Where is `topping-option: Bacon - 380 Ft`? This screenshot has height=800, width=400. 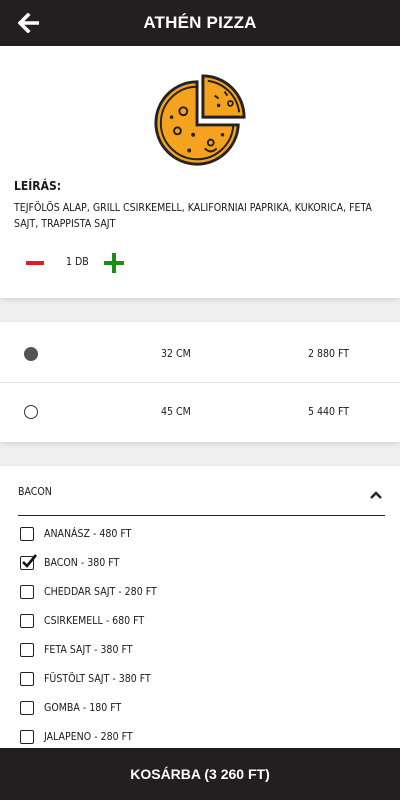
topping-option: Bacon - 380 Ft is located at coordinates (69, 563).